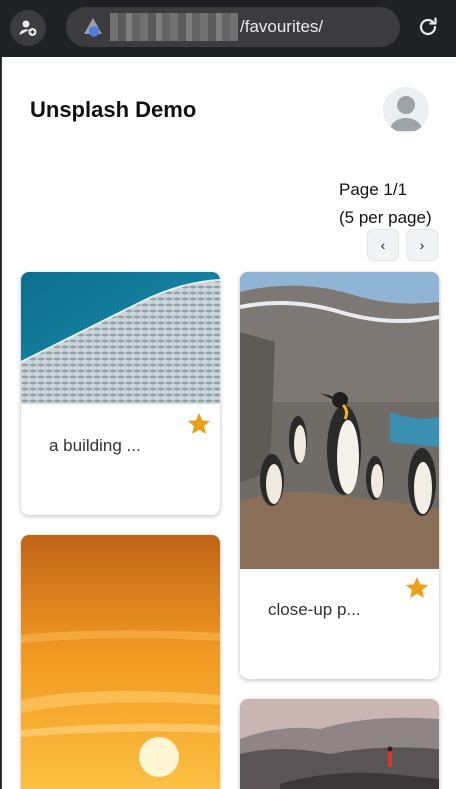 The width and height of the screenshot is (456, 789). What do you see at coordinates (93, 27) in the screenshot?
I see `site-info-icon` at bounding box center [93, 27].